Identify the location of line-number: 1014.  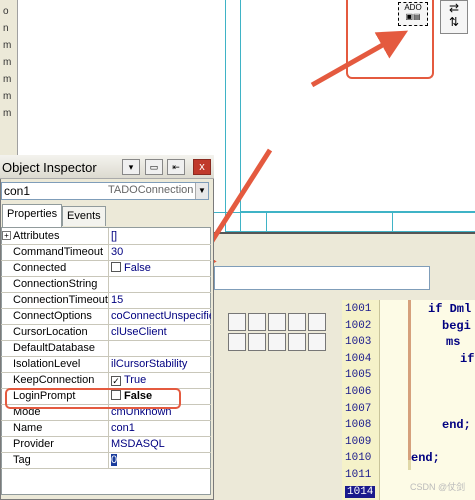
(360, 491).